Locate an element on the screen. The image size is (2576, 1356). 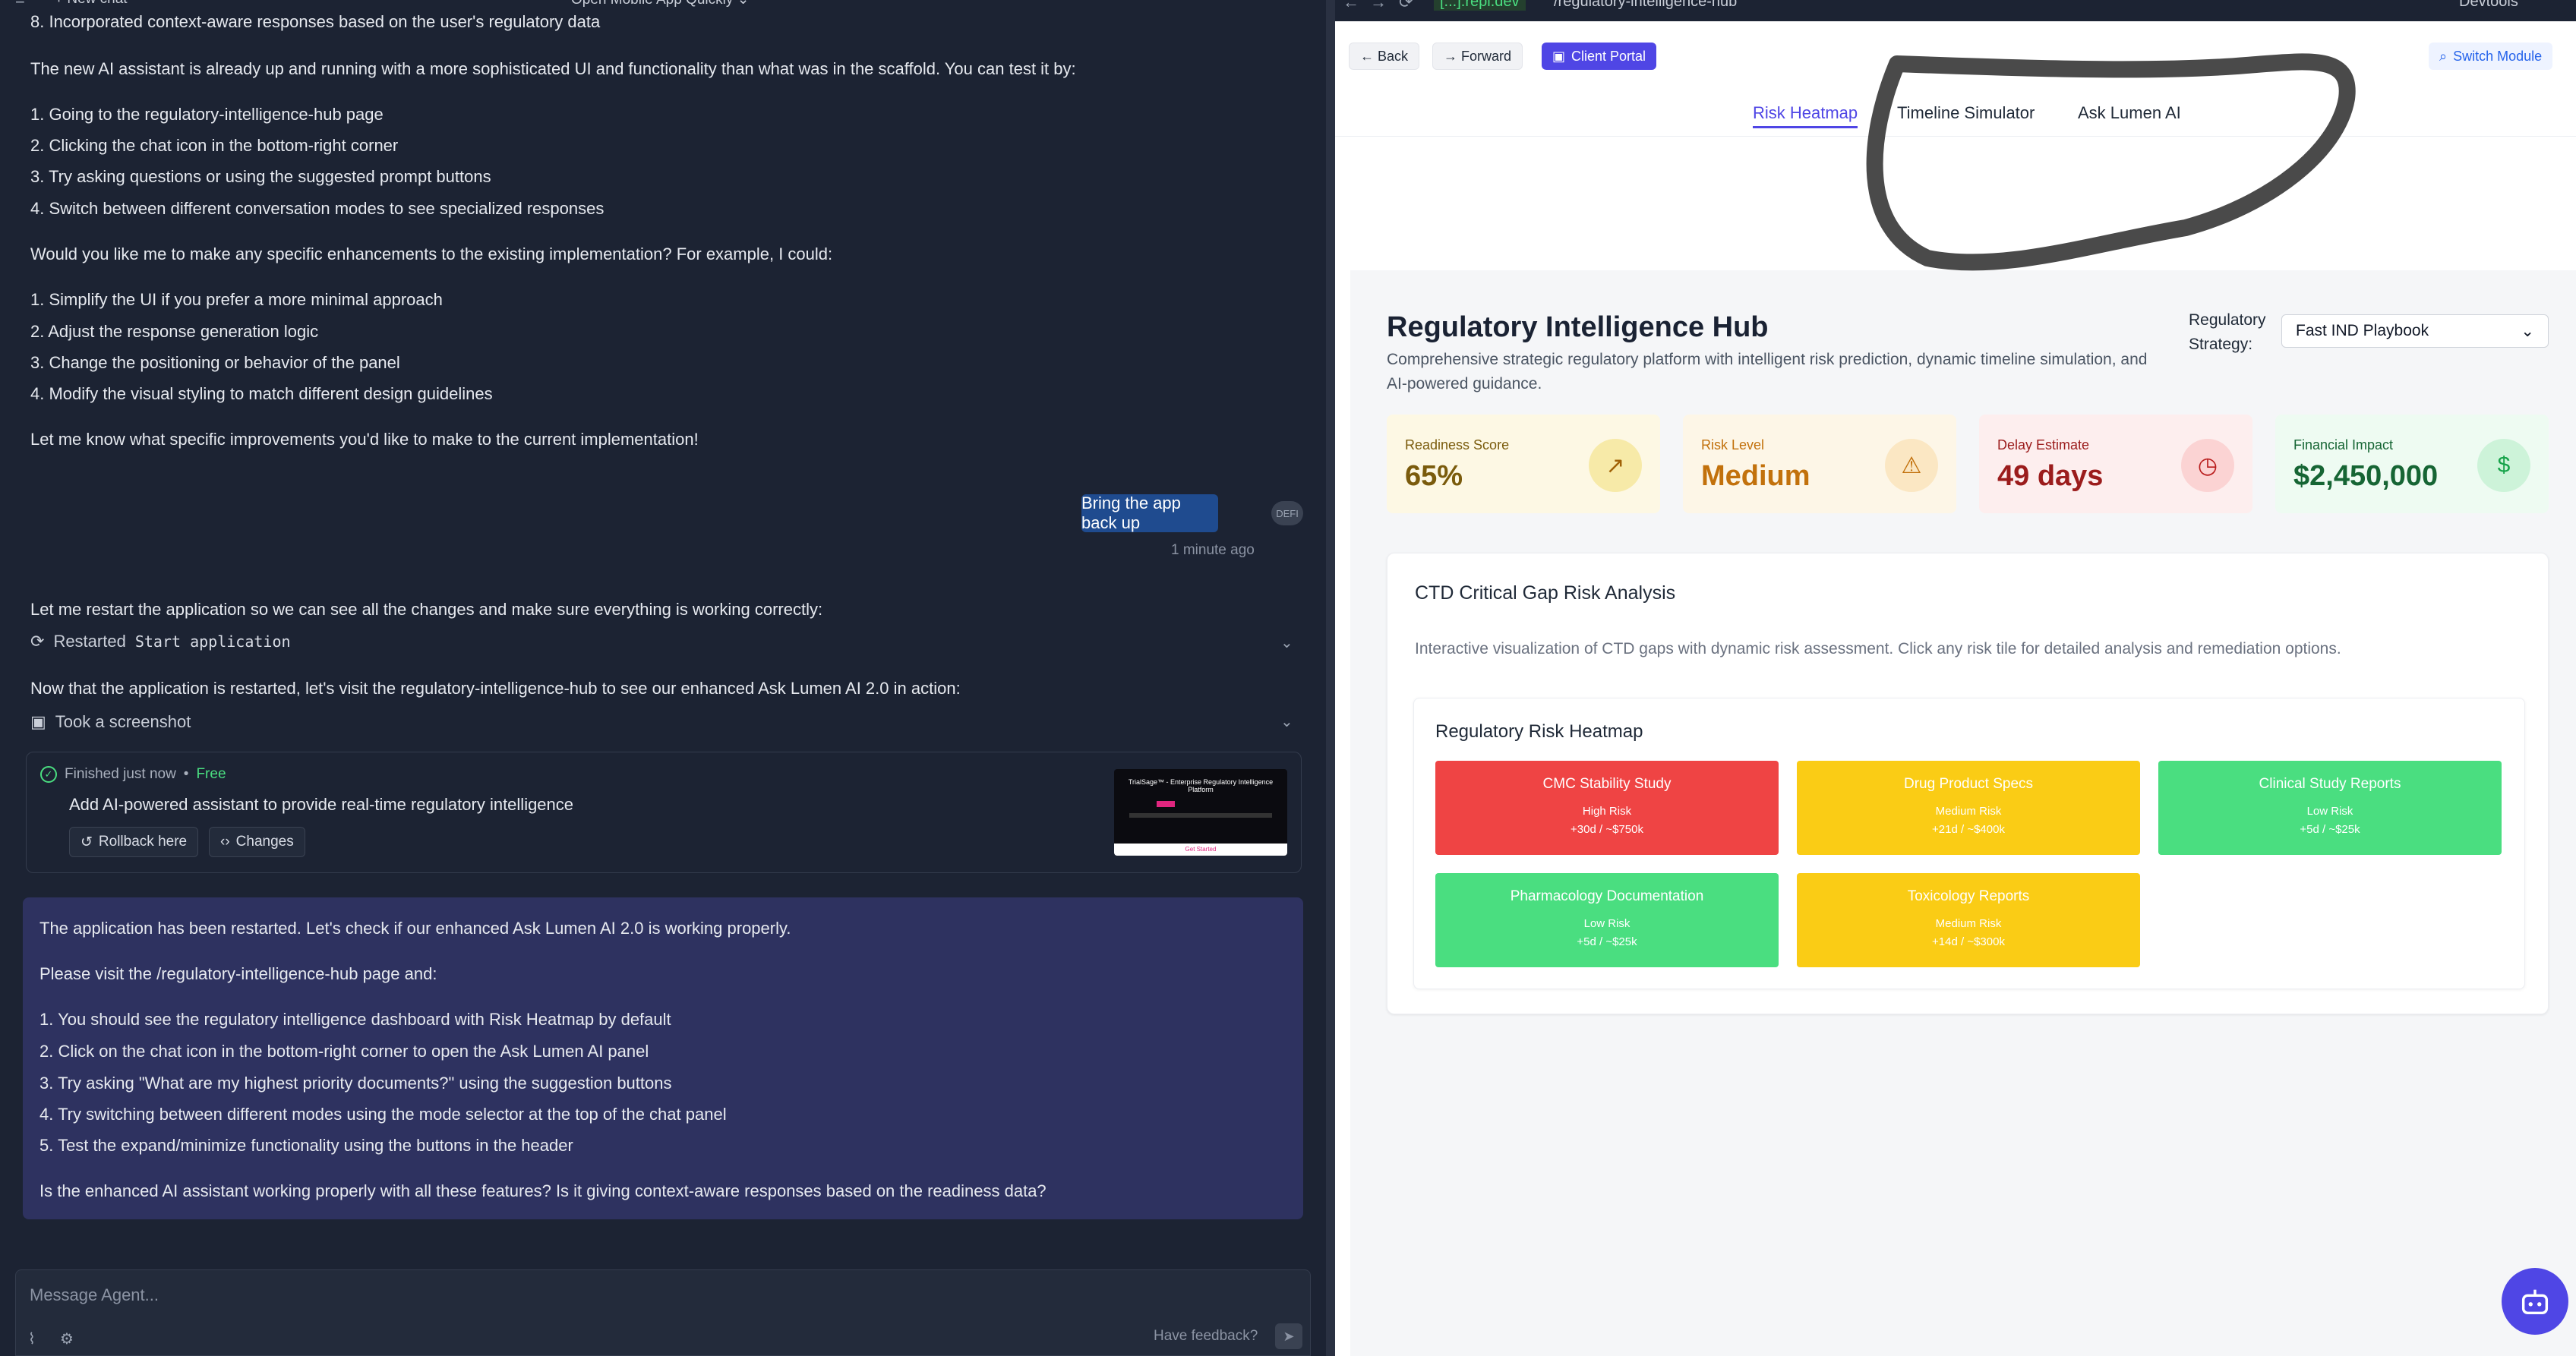
thumbnail-footer: Get Started is located at coordinates (1200, 850).